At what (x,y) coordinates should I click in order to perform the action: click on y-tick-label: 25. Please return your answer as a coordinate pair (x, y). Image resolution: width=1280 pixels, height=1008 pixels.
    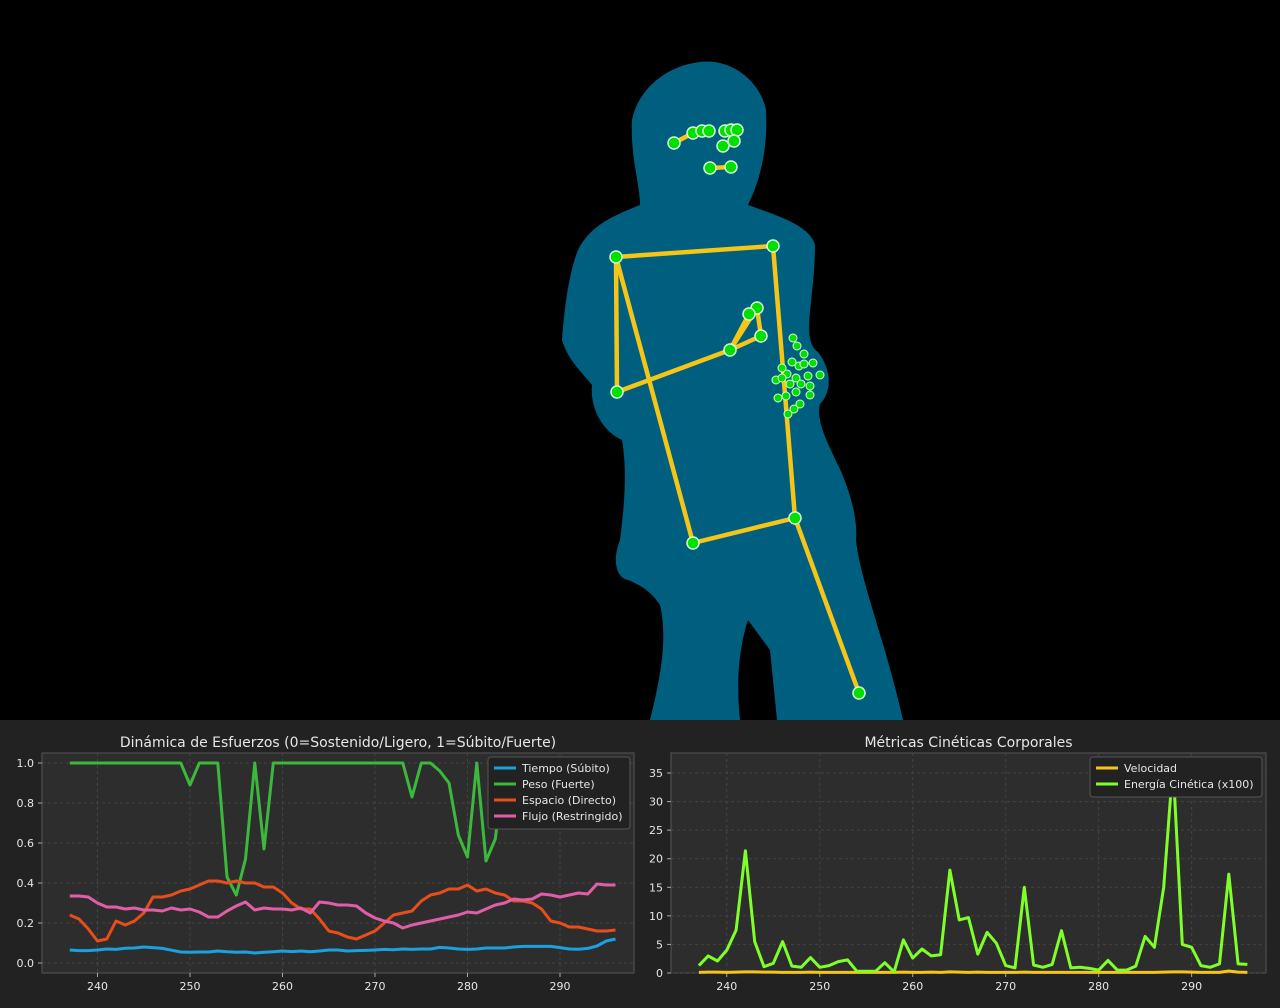
    Looking at the image, I should click on (656, 830).